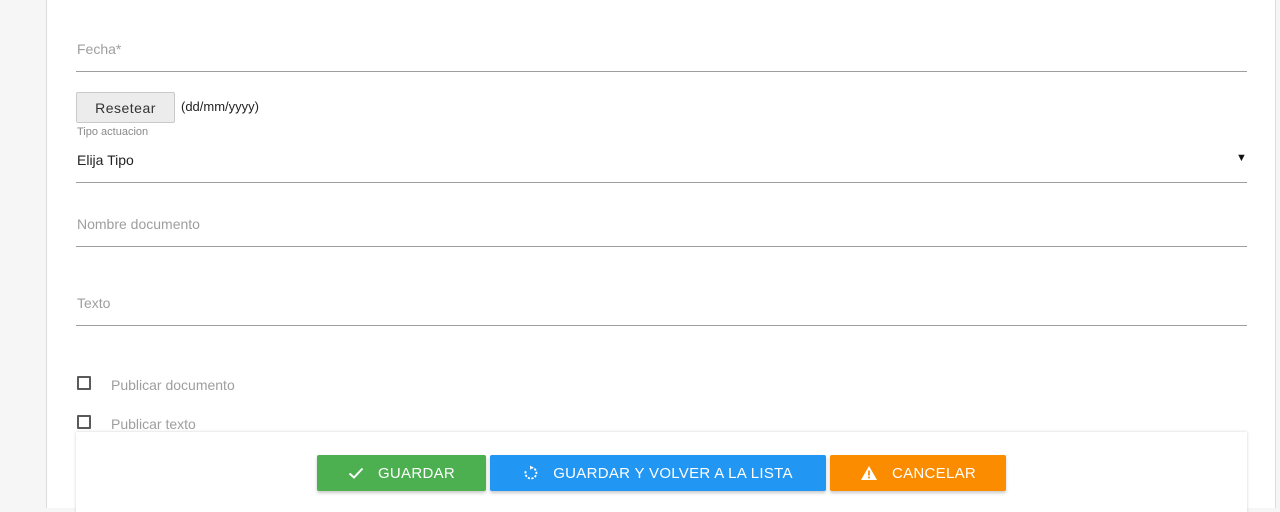 The image size is (1280, 512). I want to click on guardar-volver-label: GUARDAR Y VOLVER A LA LISTA, so click(673, 473).